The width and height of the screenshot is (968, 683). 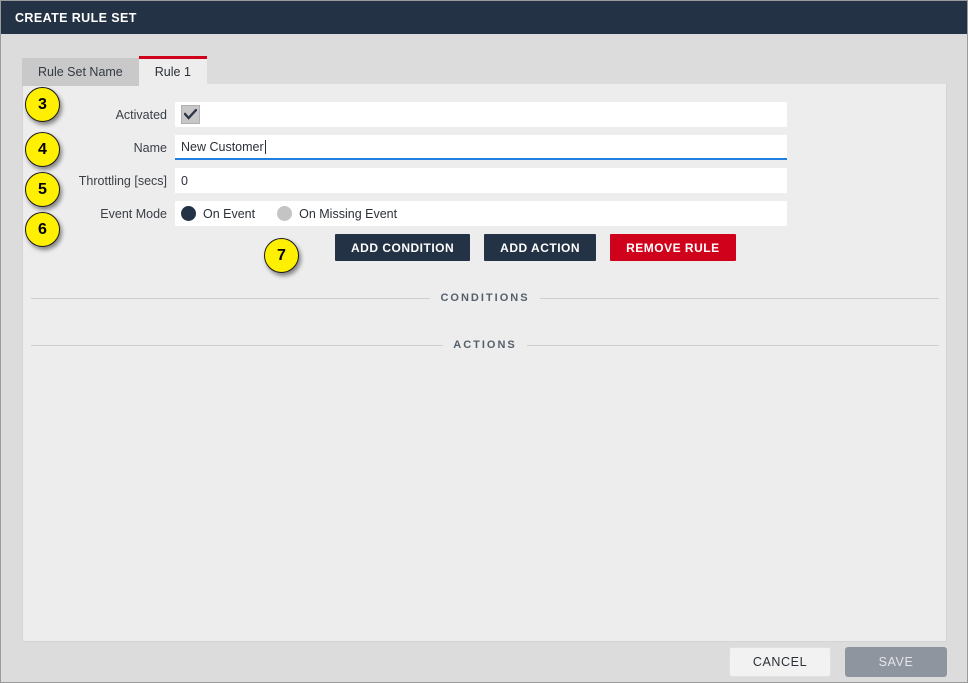 I want to click on radio-on-event-dot-icon, so click(x=188, y=213).